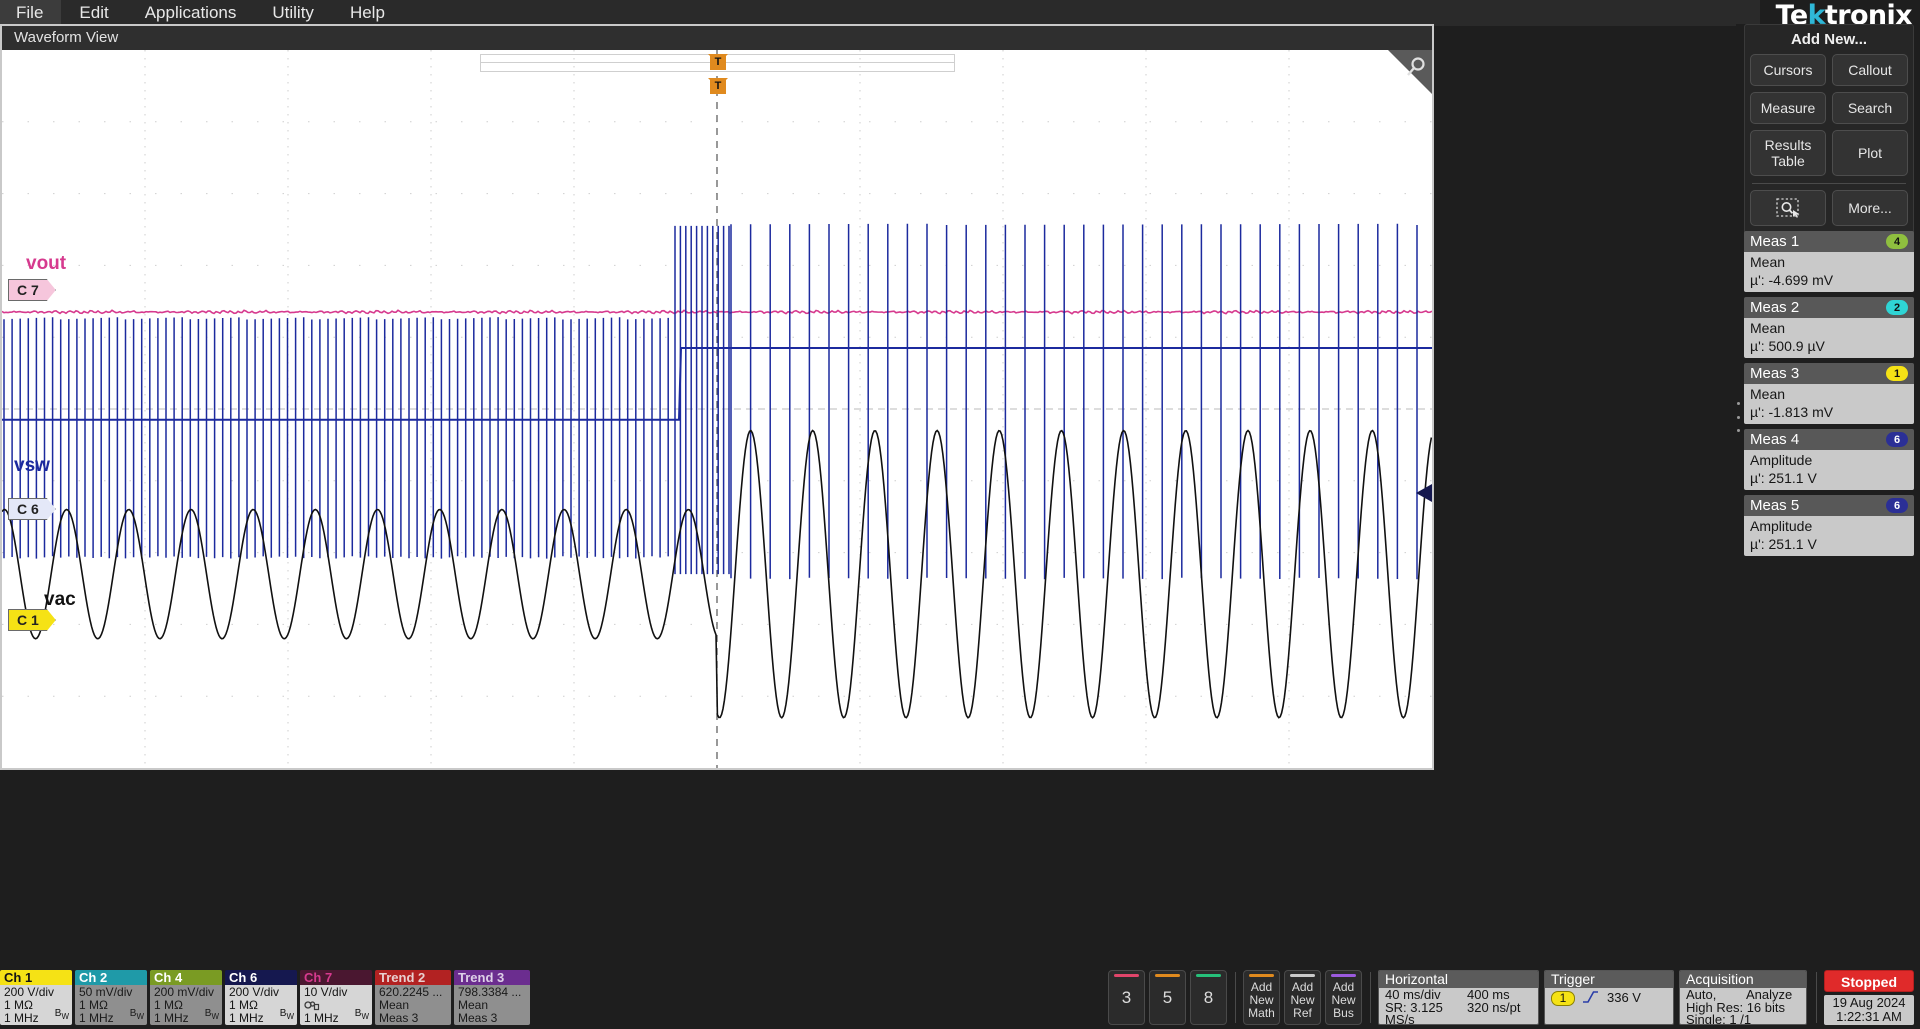 Image resolution: width=1920 pixels, height=1029 pixels. Describe the element at coordinates (36, 977) in the screenshot. I see `channel-badge-ch1-name: Ch 1` at that location.